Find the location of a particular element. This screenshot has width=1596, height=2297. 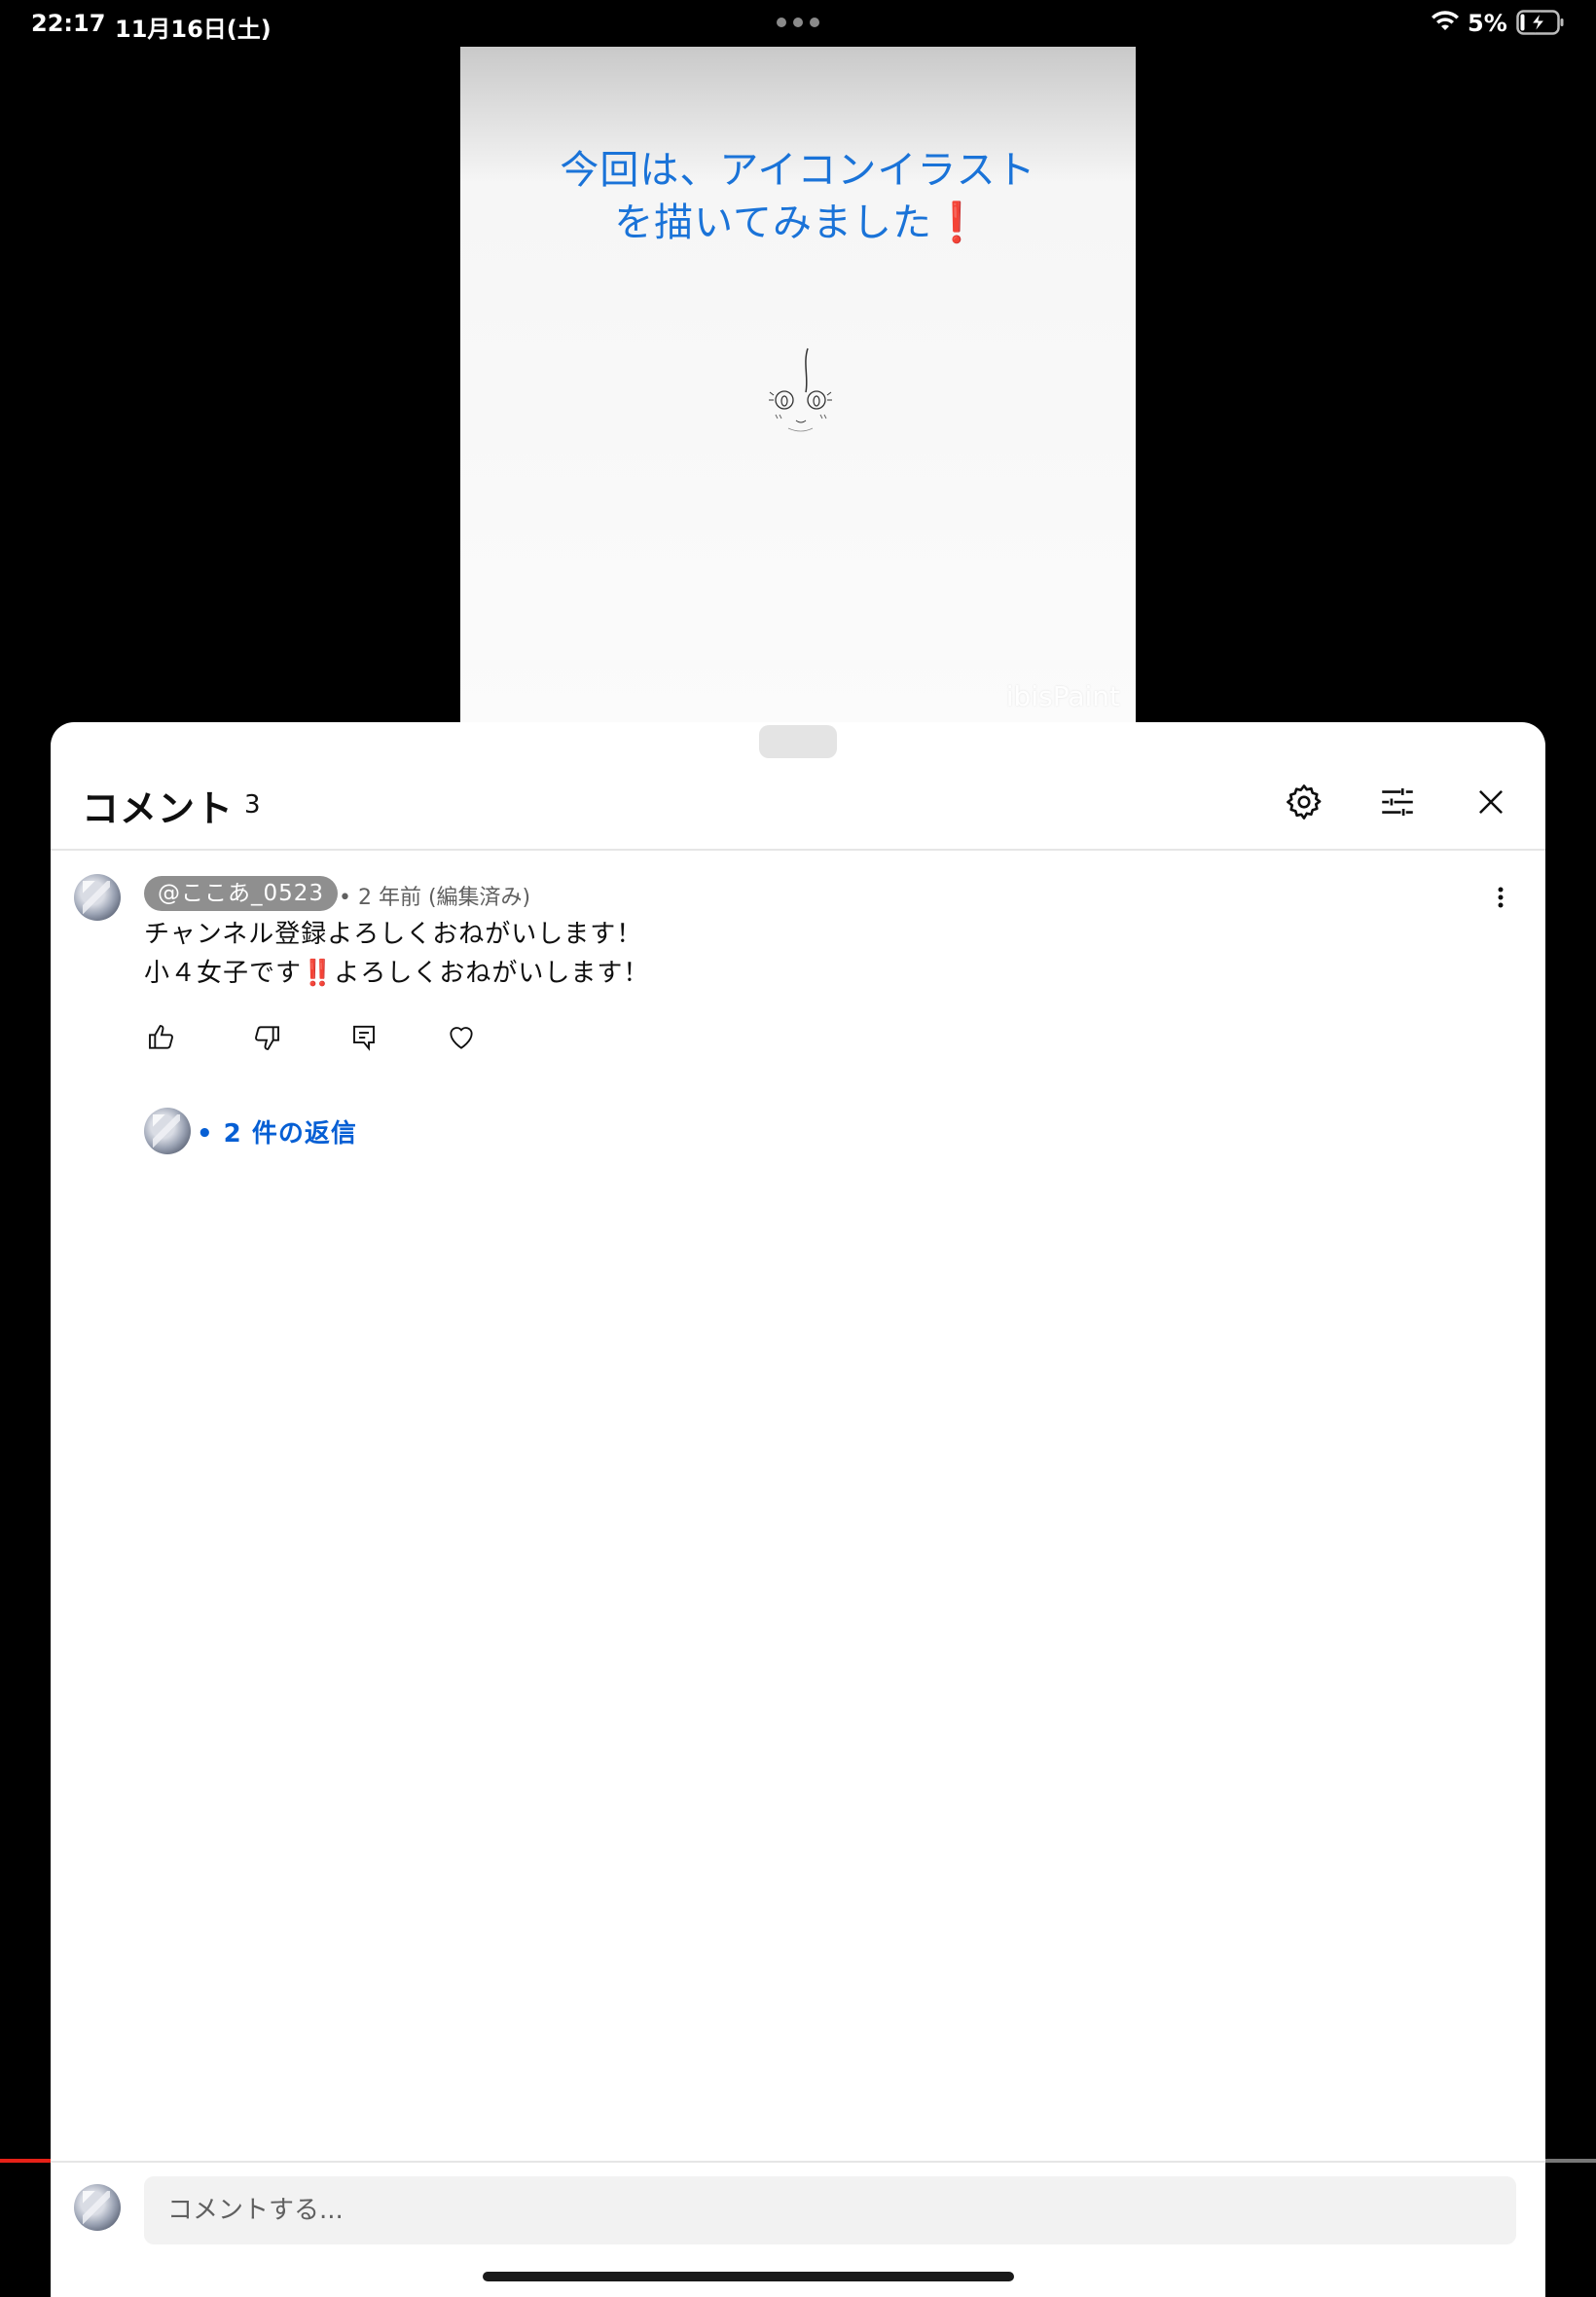

comments-header: コメント 3 is located at coordinates (798, 786).